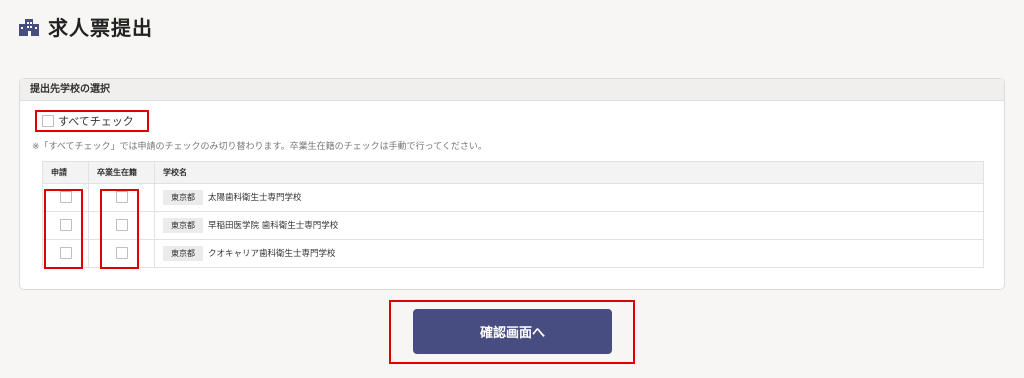 Image resolution: width=1024 pixels, height=378 pixels. What do you see at coordinates (121, 172) in the screenshot?
I see `column-header-graduate: 卒業生在籍` at bounding box center [121, 172].